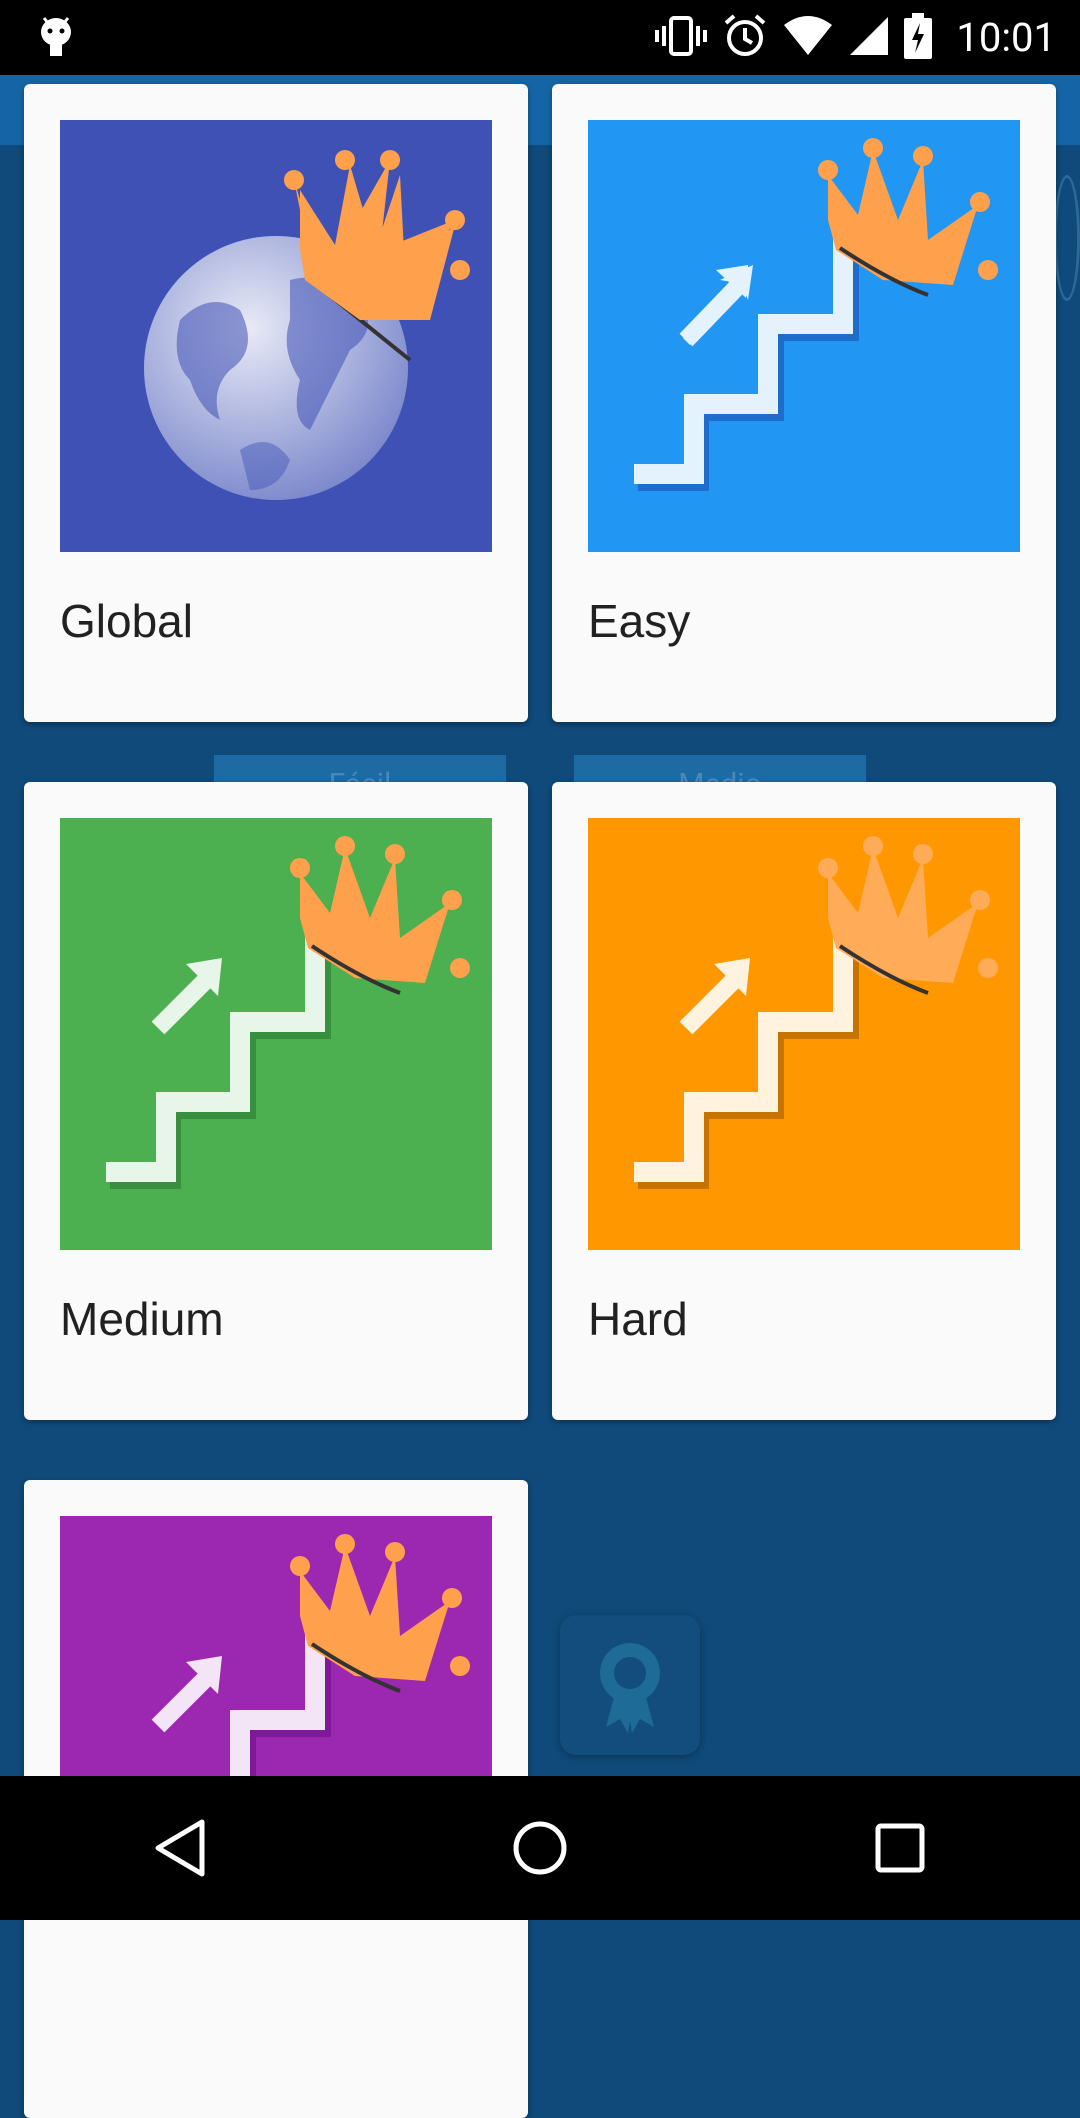  Describe the element at coordinates (638, 1319) in the screenshot. I see `card-title: Hard` at that location.